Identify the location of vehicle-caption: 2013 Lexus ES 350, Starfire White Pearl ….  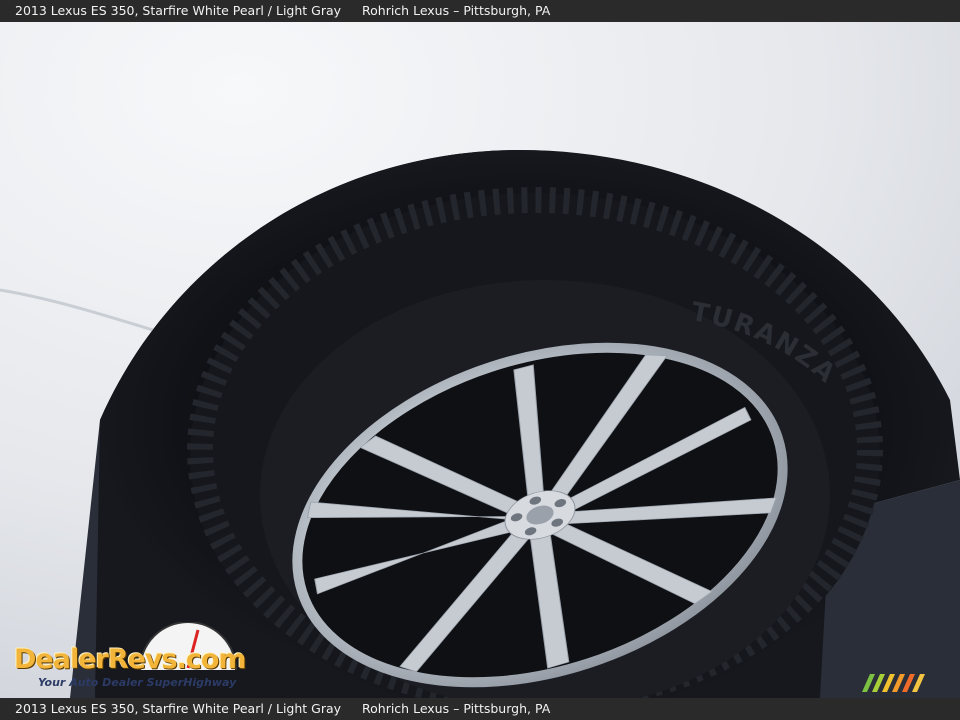
(178, 10).